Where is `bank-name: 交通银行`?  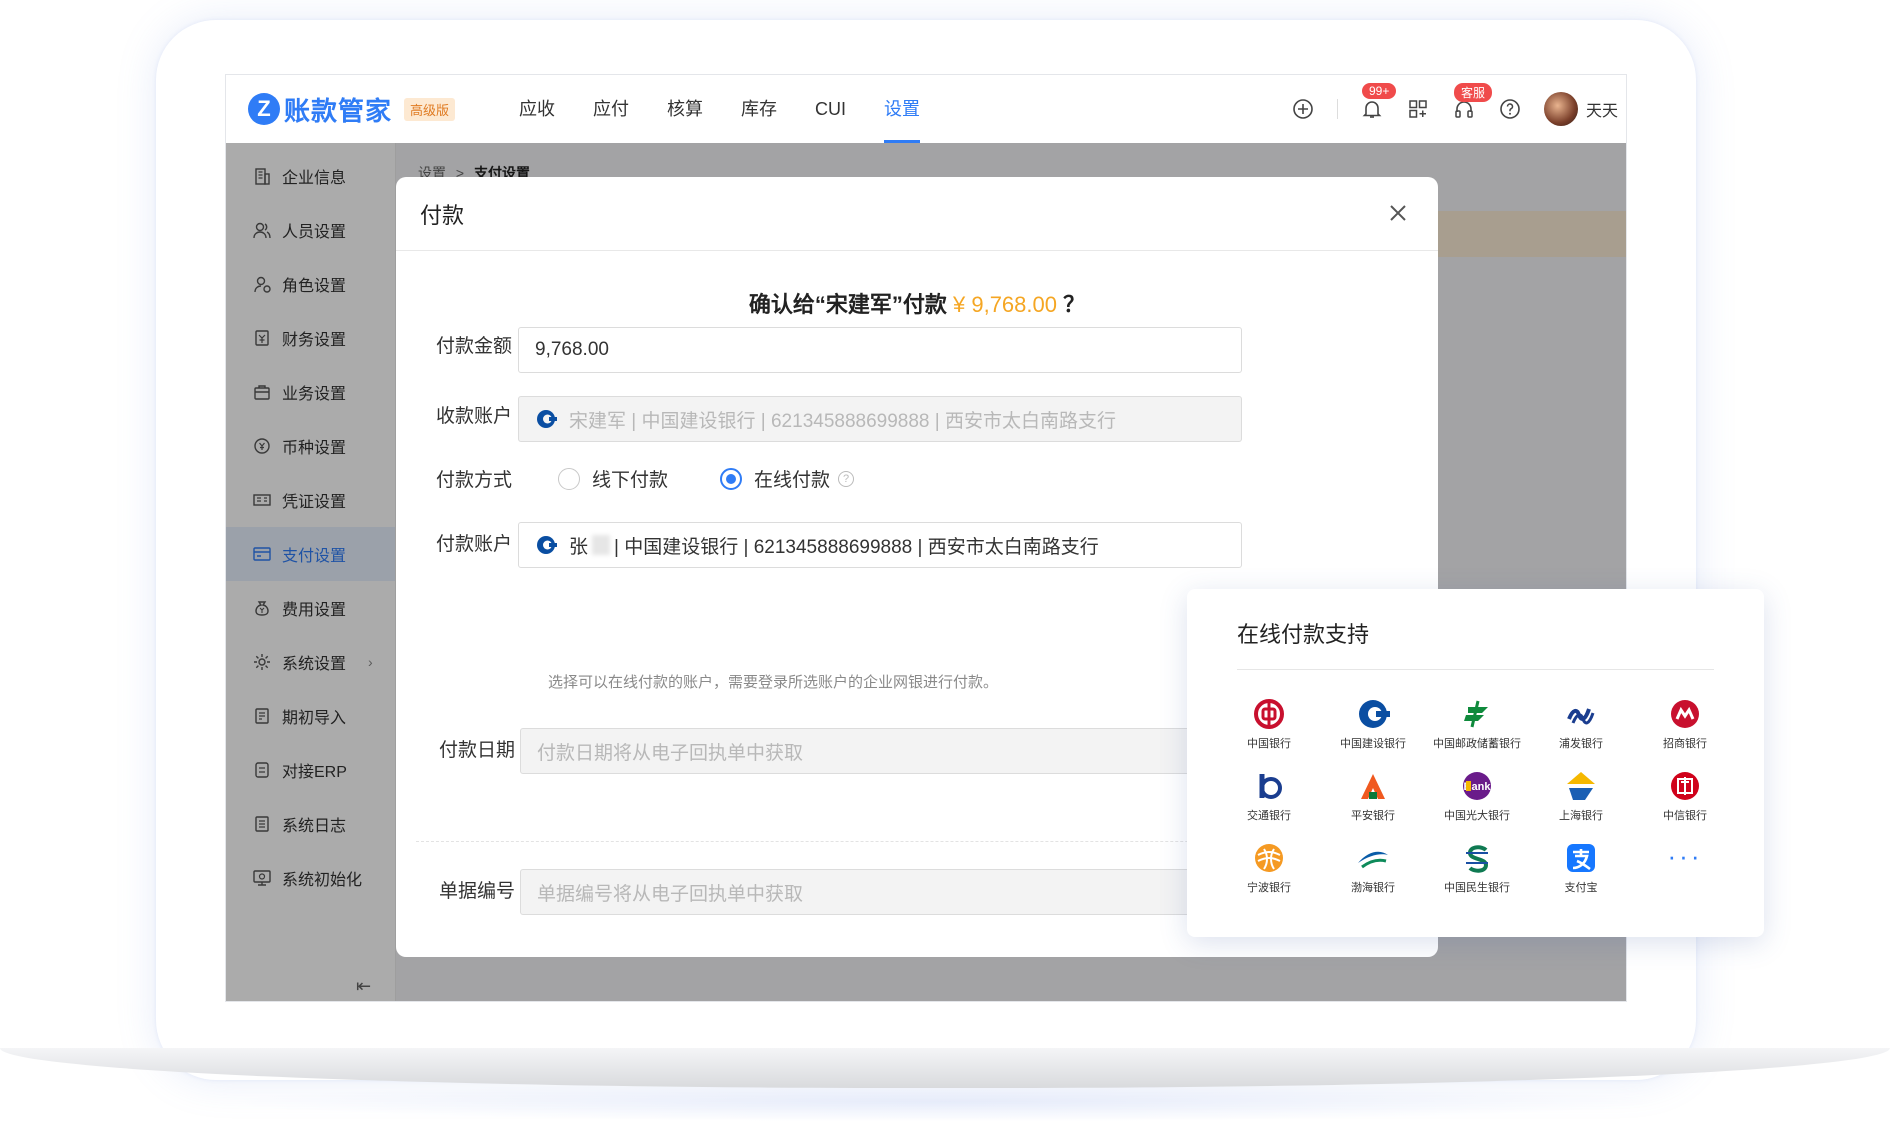
bank-name: 交通银行 is located at coordinates (1269, 816).